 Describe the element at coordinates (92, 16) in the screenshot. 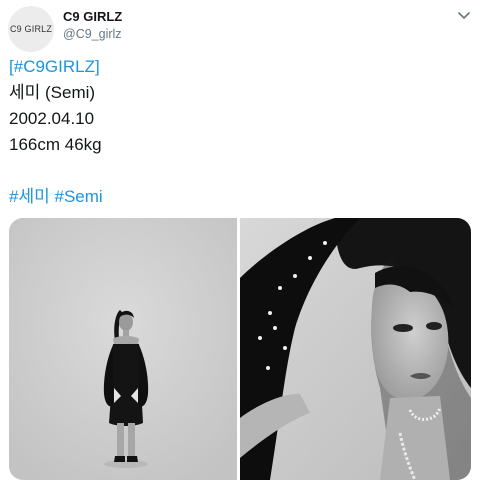

I see `display-name: C9 GIRLZ` at that location.